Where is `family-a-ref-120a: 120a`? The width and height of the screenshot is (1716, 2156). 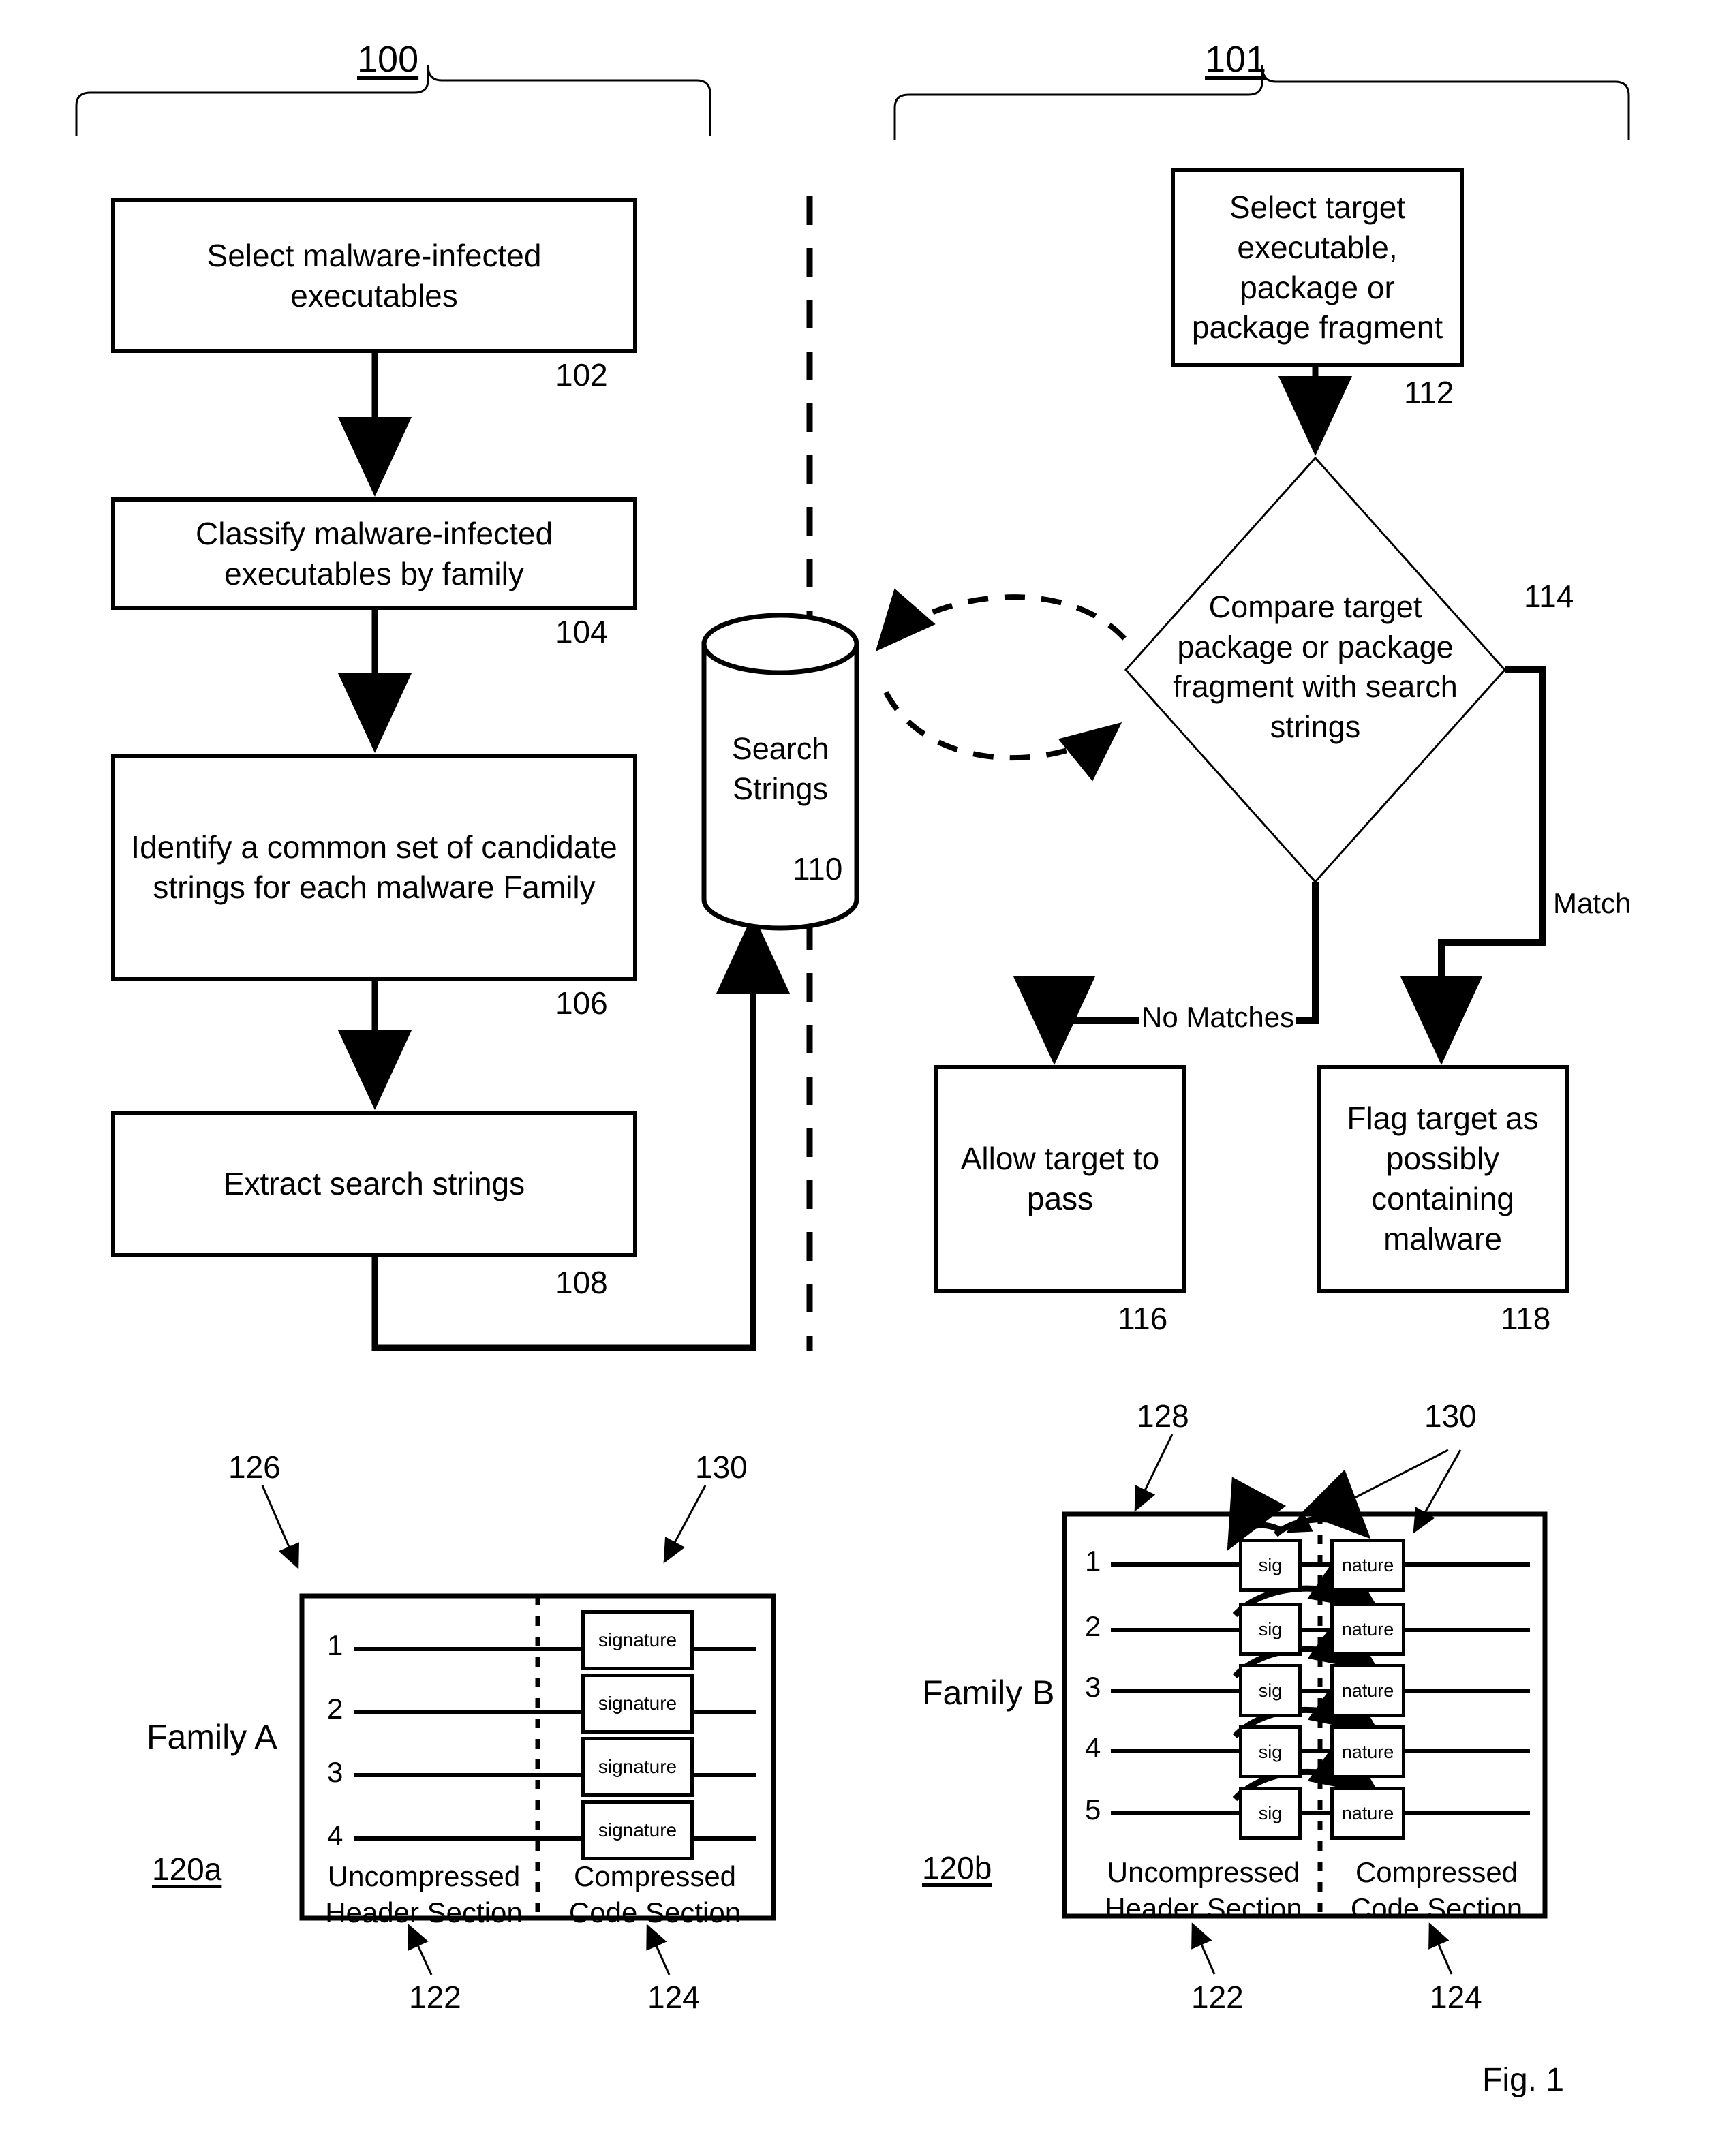
family-a-ref-120a: 120a is located at coordinates (187, 1869).